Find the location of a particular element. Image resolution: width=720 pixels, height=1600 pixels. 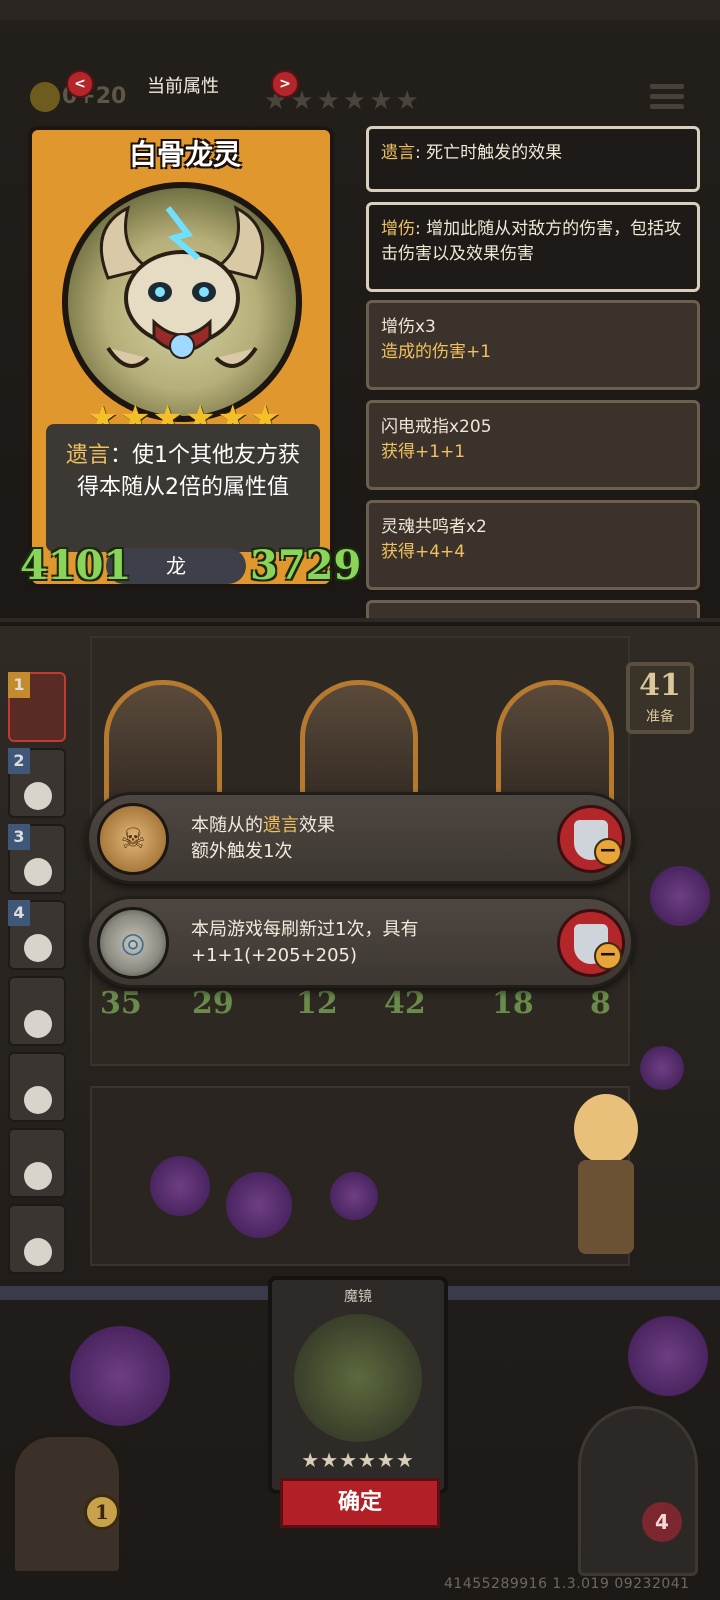

effect-text: 本随从的遗言效果 额外触发1次 is located at coordinates (263, 839).